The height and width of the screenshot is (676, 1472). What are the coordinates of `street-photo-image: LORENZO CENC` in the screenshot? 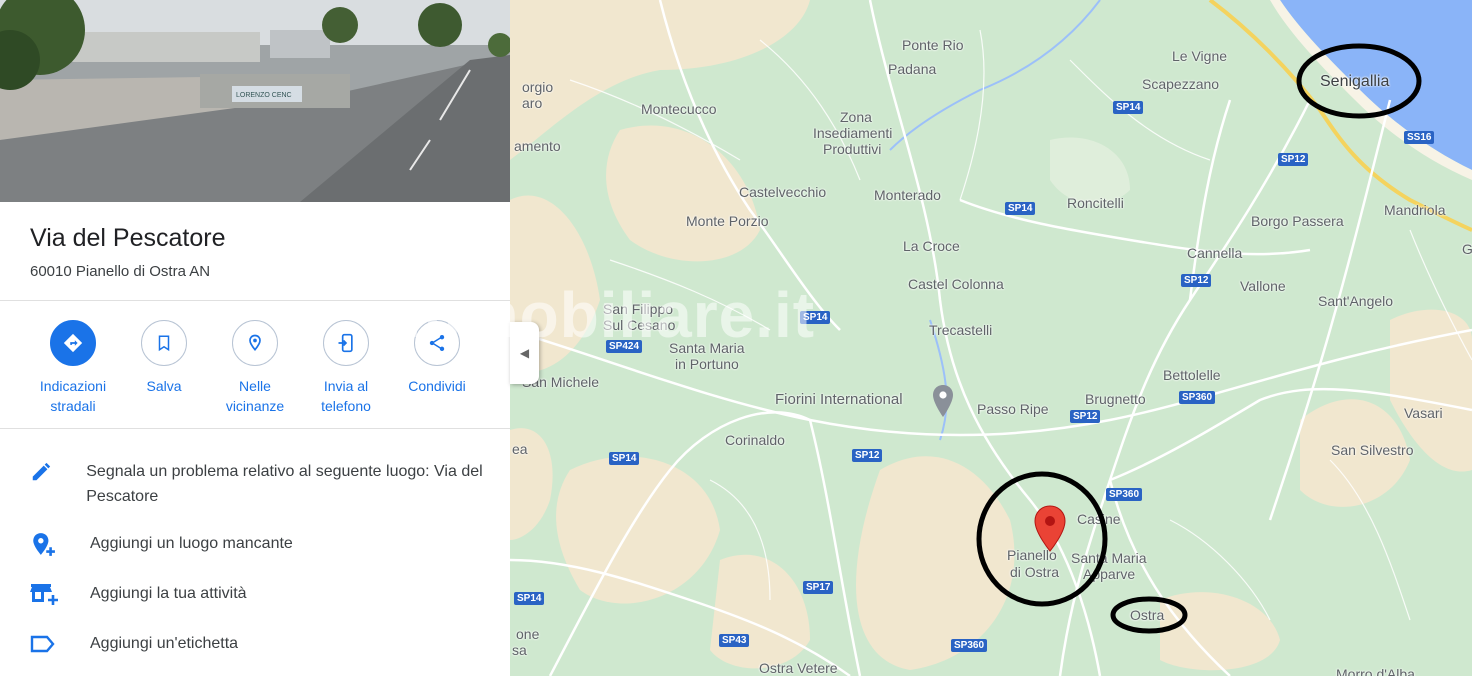 It's located at (255, 101).